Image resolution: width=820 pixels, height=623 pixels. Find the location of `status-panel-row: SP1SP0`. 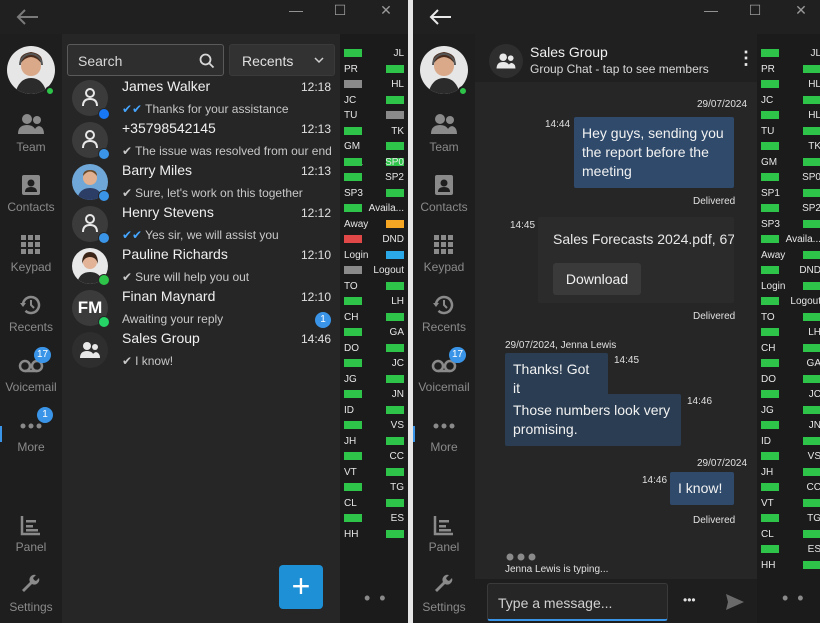

status-panel-row: SP1SP0 is located at coordinates (374, 162).